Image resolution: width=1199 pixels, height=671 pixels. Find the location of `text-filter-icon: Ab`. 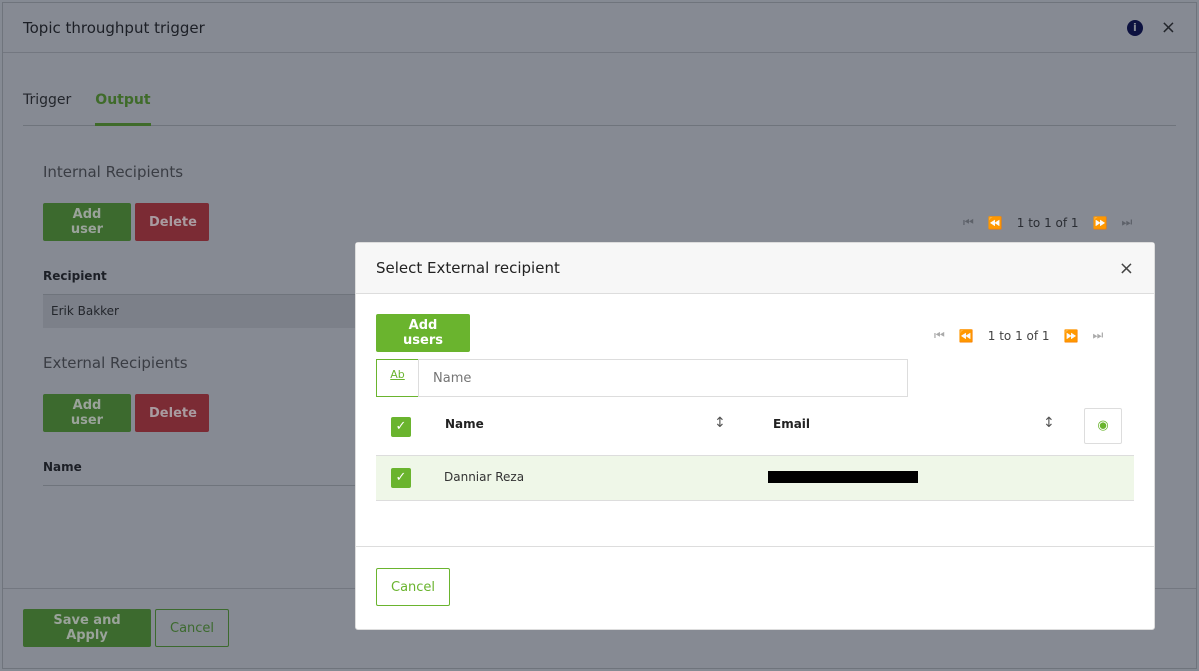

text-filter-icon: Ab is located at coordinates (397, 378).